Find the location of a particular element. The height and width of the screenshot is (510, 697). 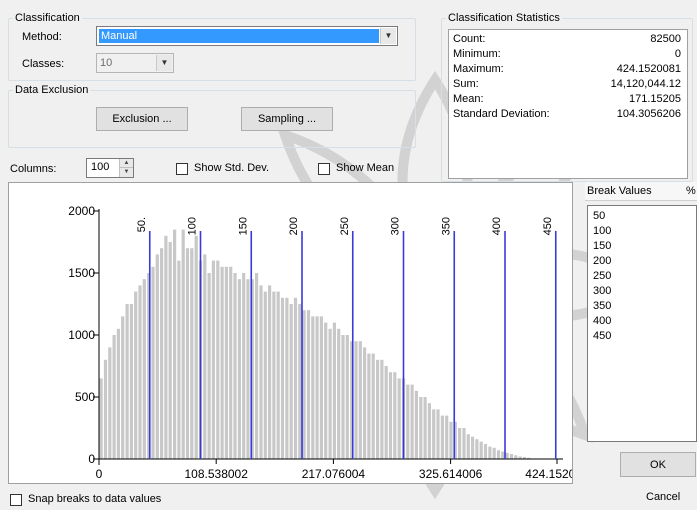

classes-label: Classes: is located at coordinates (43, 64).